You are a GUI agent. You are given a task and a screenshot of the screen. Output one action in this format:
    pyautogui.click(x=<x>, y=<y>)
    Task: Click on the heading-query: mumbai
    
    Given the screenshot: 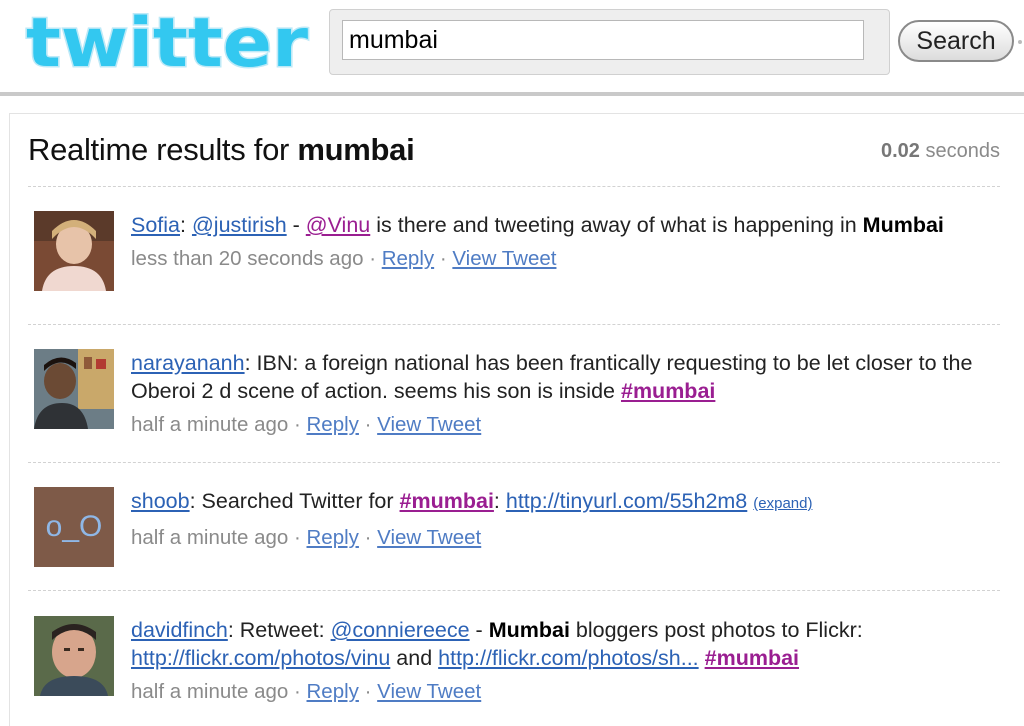 What is the action you would take?
    pyautogui.click(x=356, y=149)
    